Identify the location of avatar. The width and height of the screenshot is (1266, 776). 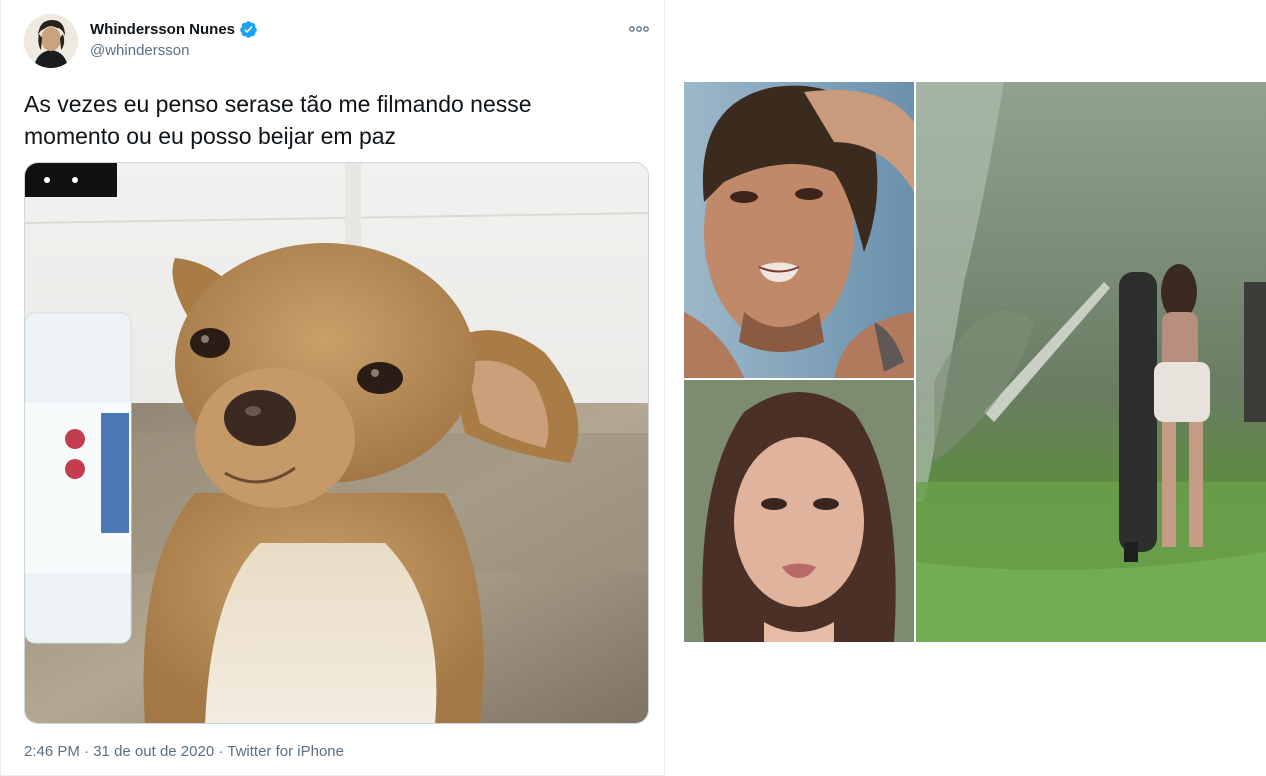
(51, 41).